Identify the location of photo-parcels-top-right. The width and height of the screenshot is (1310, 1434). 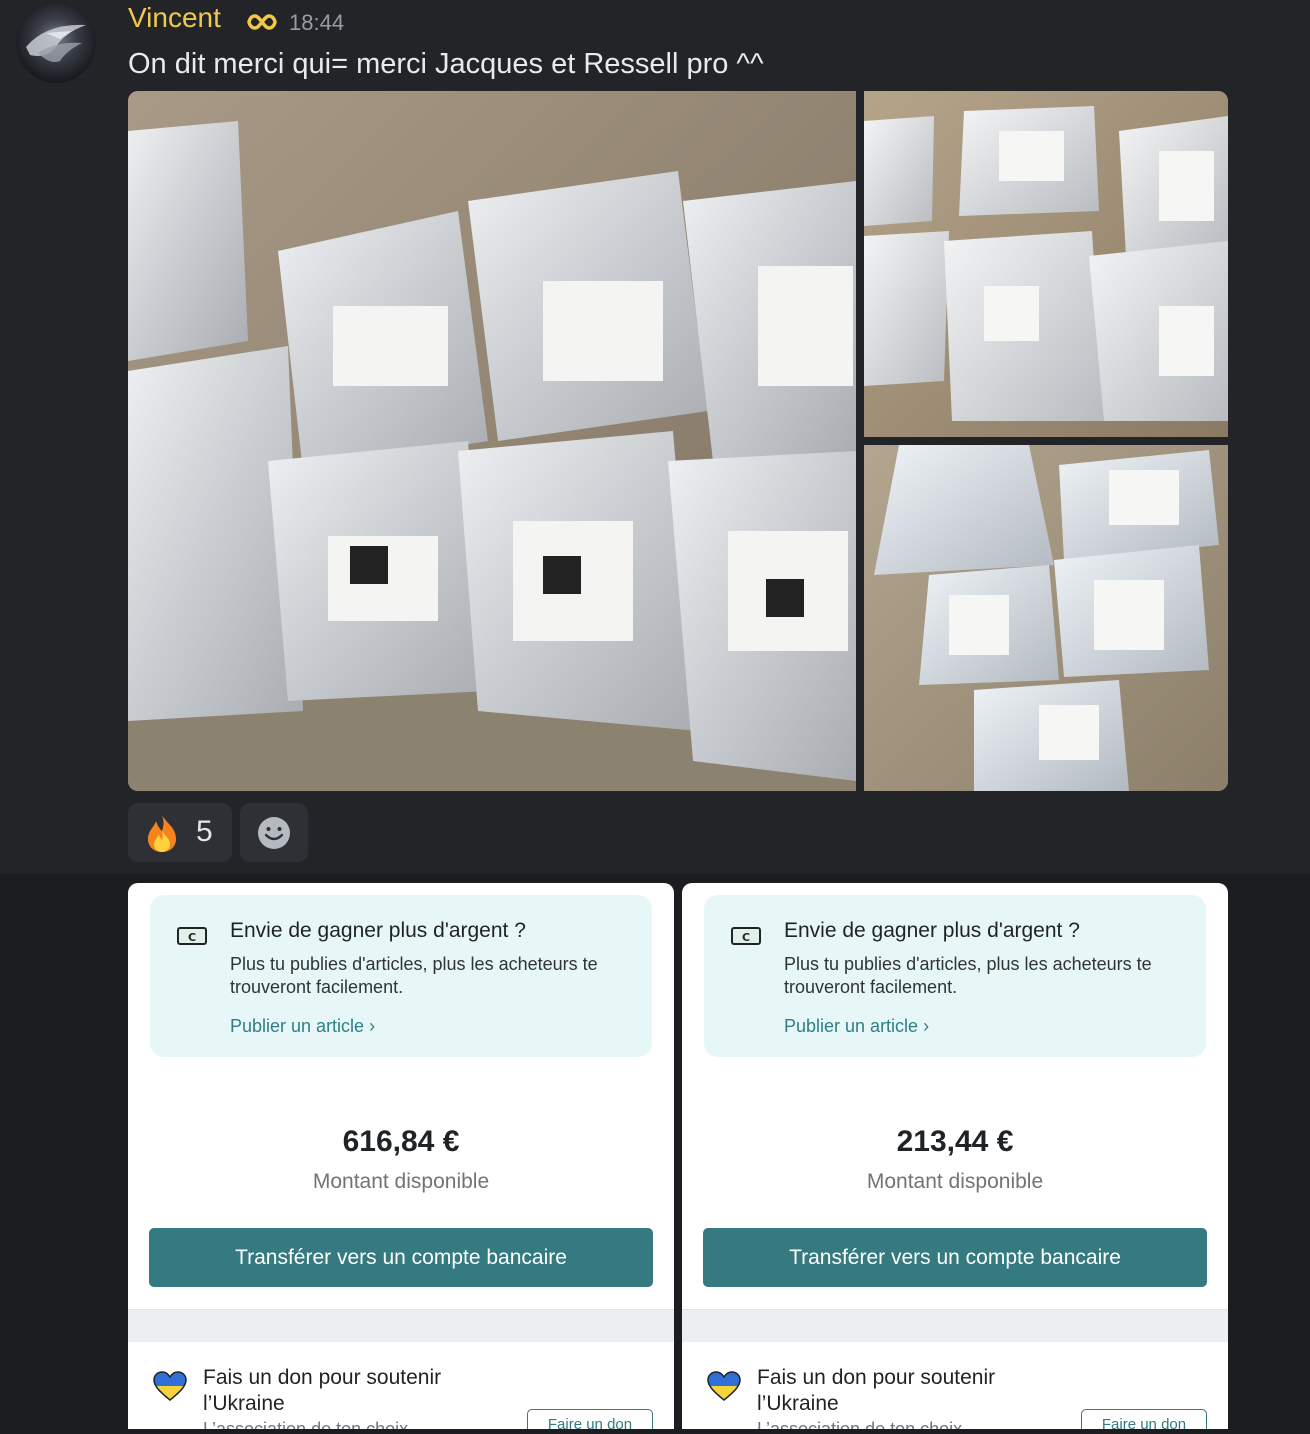
(1046, 264).